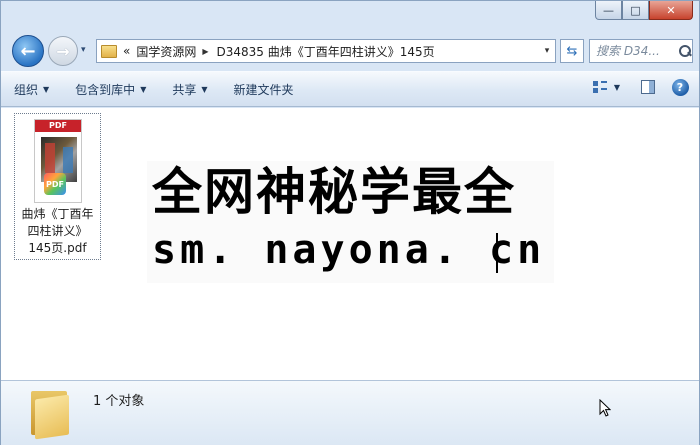 Image resolution: width=700 pixels, height=445 pixels. I want to click on back-button: ←, so click(28, 51).